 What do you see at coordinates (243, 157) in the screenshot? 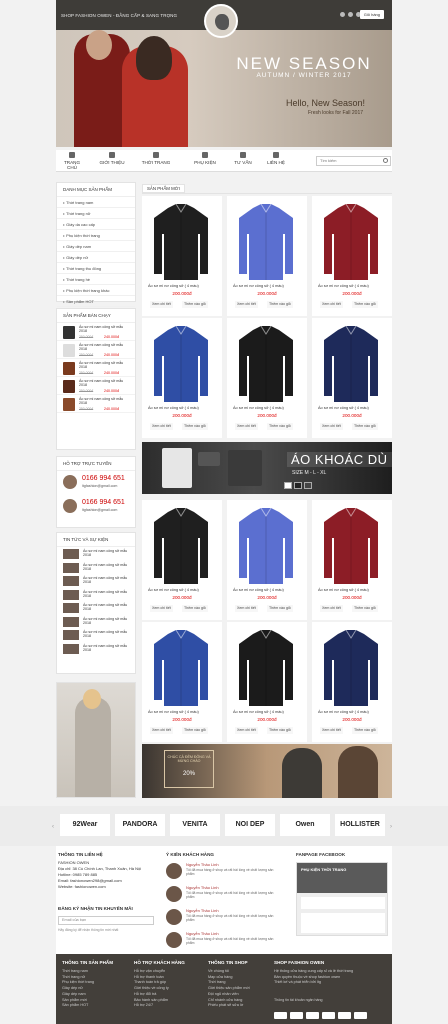
I see `nav-advice: TƯ VẤN` at bounding box center [243, 157].